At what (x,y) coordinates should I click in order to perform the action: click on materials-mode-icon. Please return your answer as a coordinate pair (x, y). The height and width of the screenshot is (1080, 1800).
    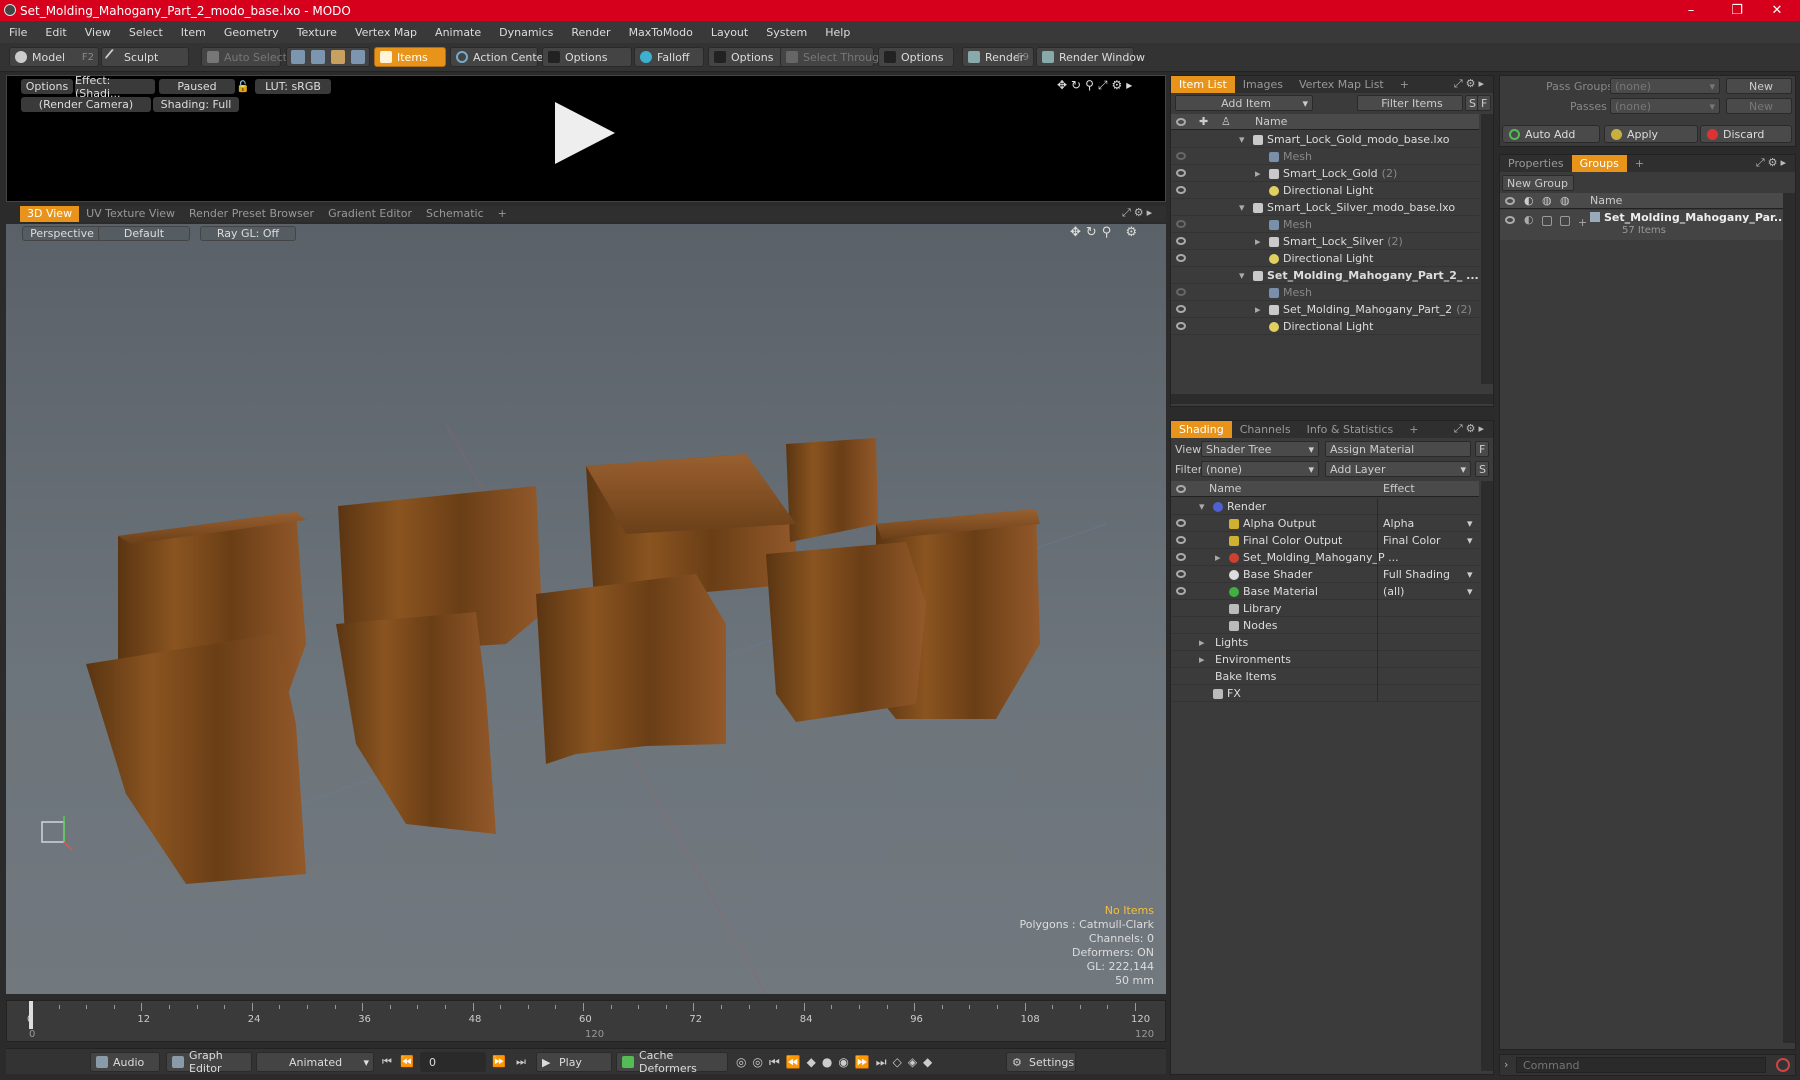
    Looking at the image, I should click on (358, 57).